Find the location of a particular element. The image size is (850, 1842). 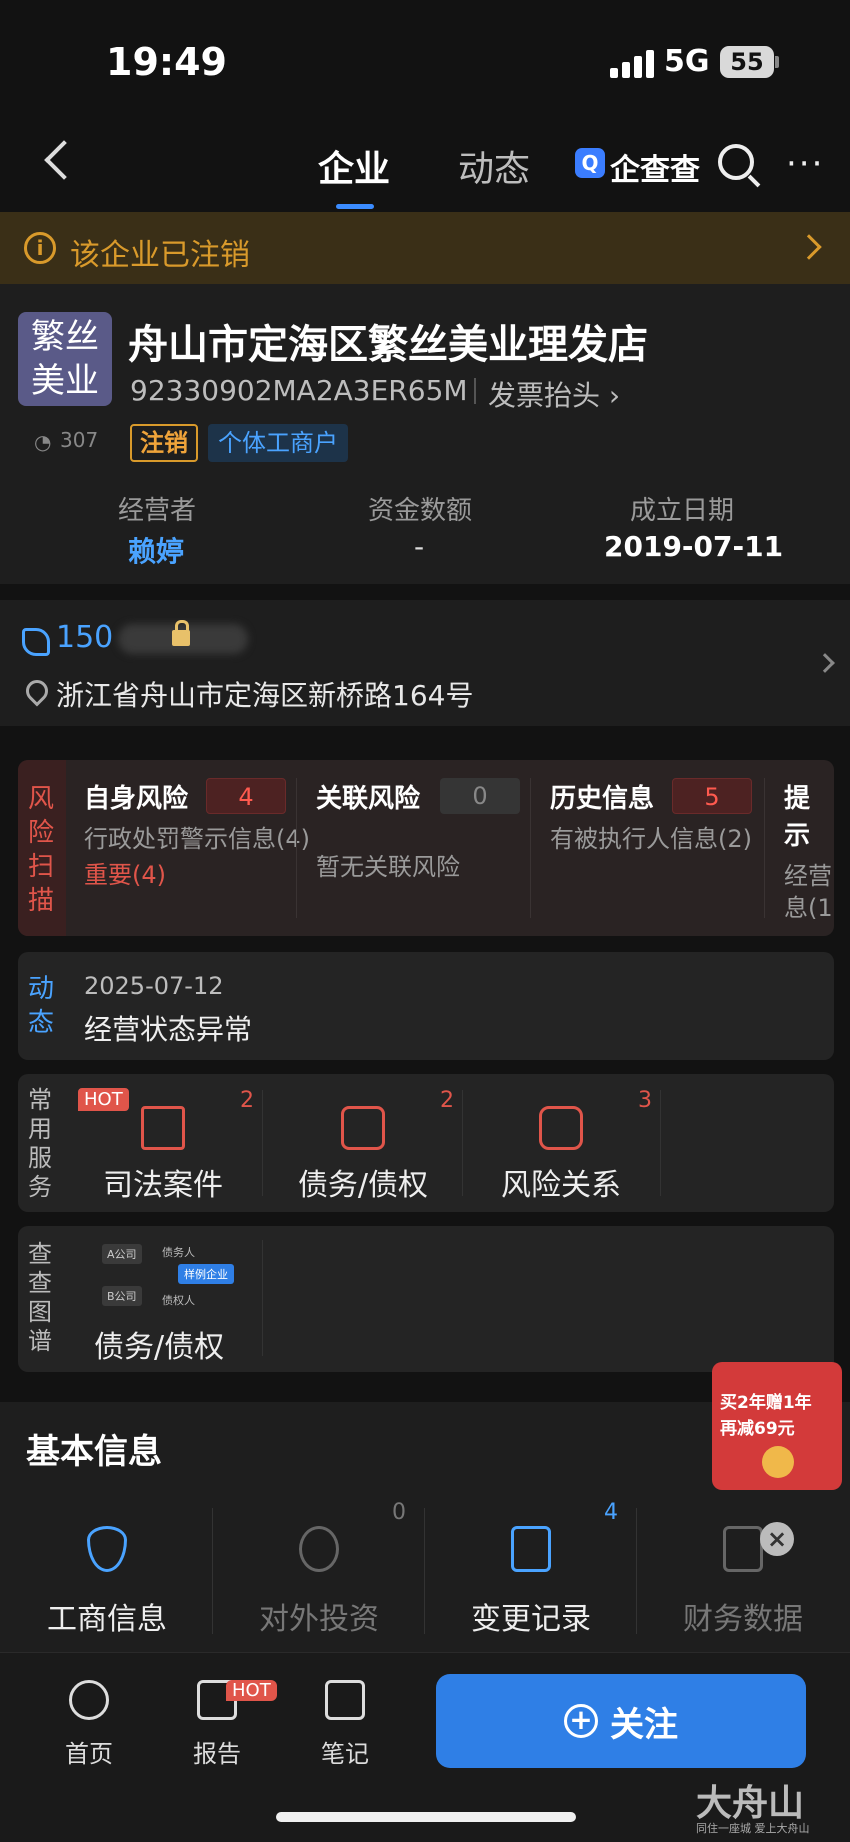

nav-label: 报告 is located at coordinates (217, 1754).